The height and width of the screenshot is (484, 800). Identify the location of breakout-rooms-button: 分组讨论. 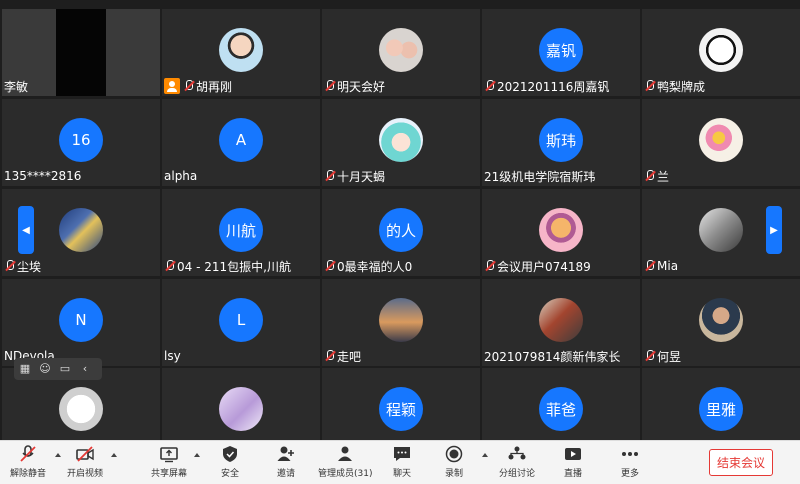
(517, 462).